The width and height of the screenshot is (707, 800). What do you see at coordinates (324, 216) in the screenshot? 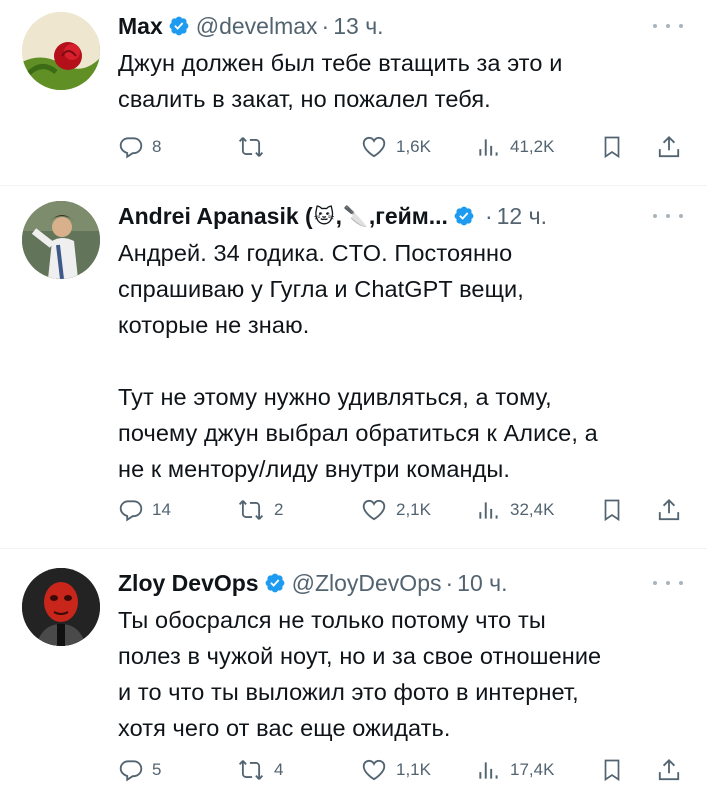
I see `cat-emoji: 🐱` at bounding box center [324, 216].